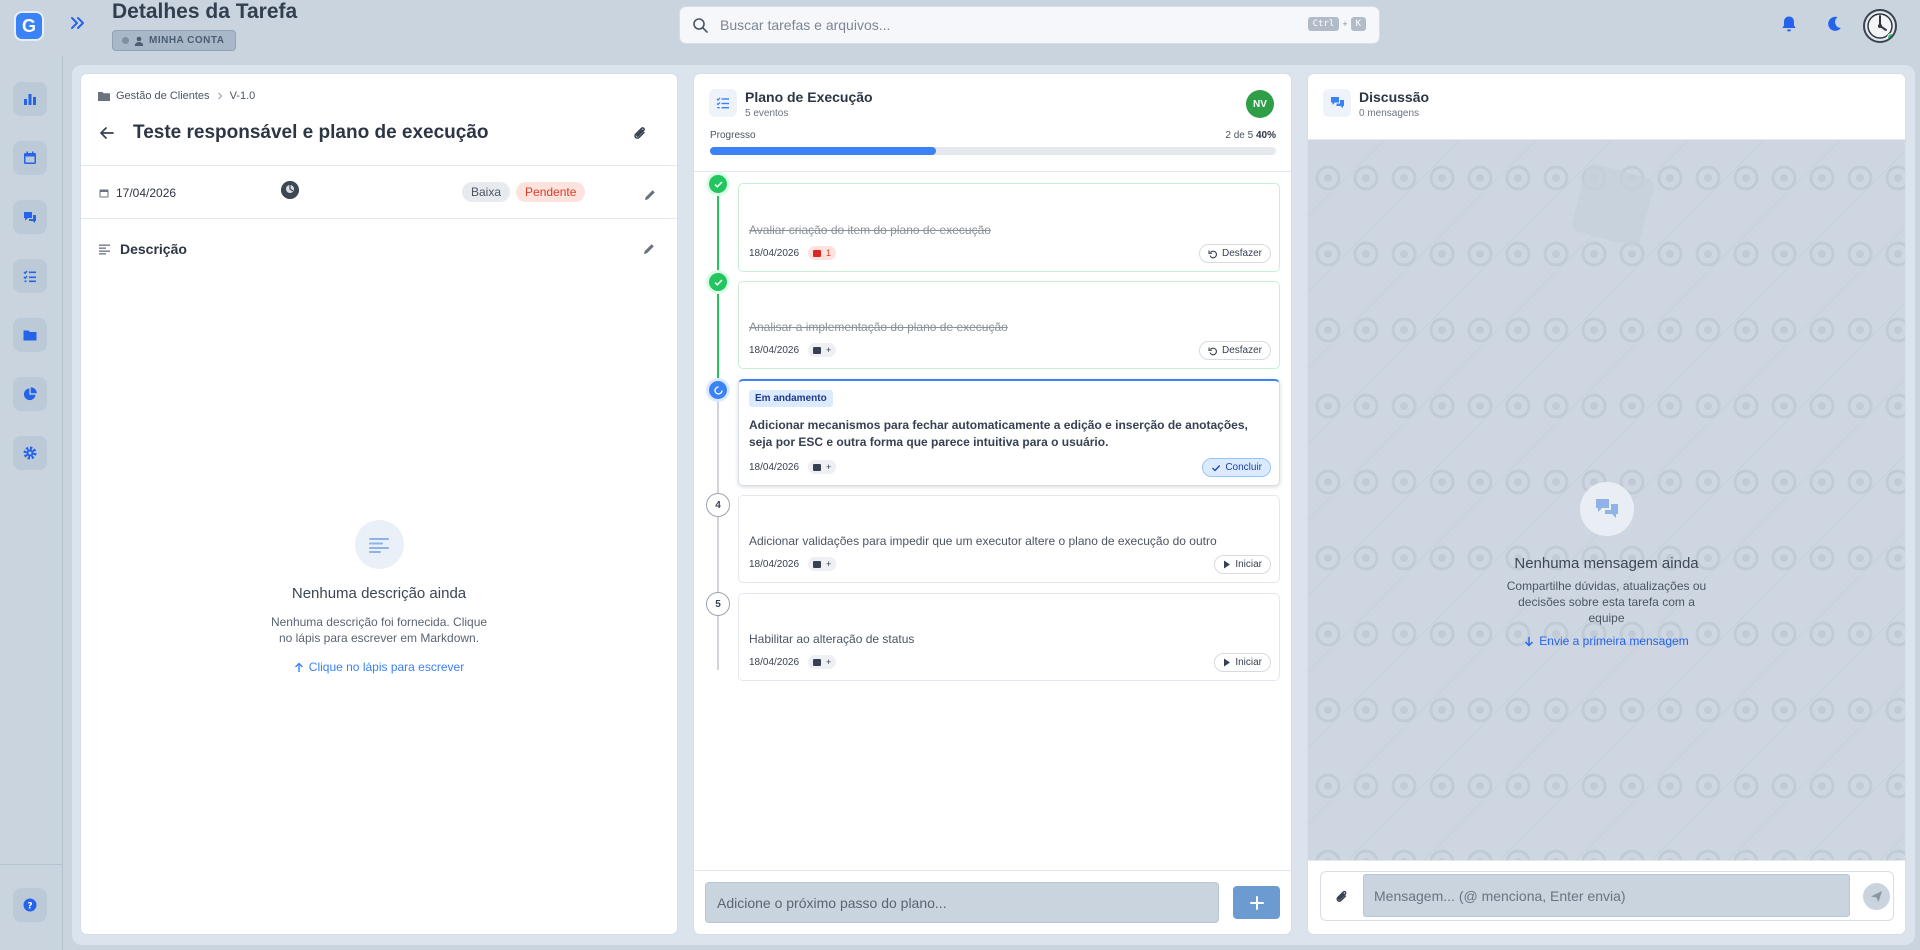  I want to click on help-button: ?, so click(30, 905).